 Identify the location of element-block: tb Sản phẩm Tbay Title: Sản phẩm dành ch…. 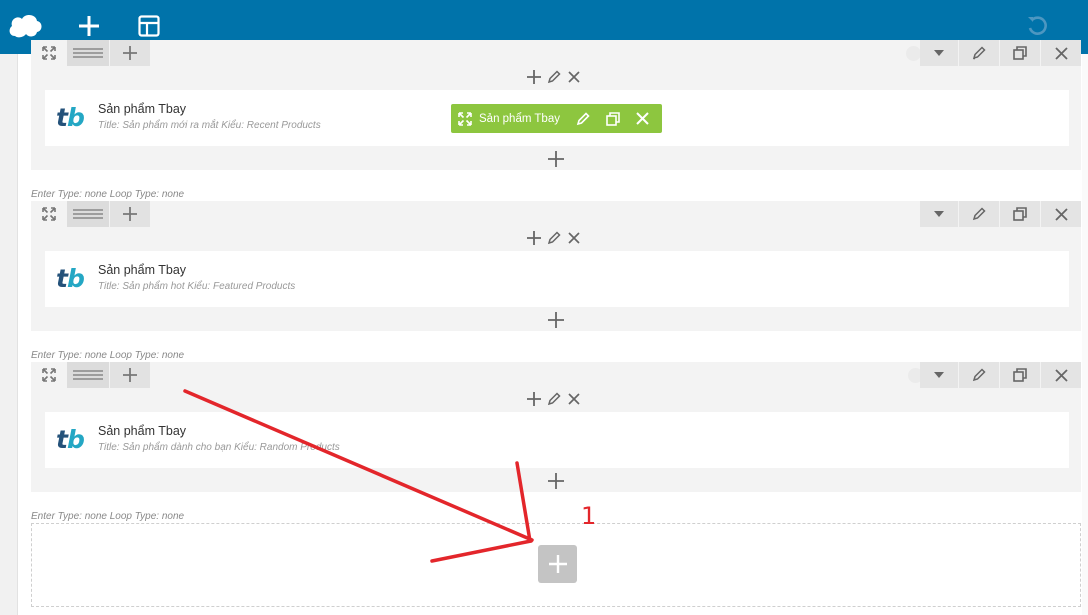
(557, 440).